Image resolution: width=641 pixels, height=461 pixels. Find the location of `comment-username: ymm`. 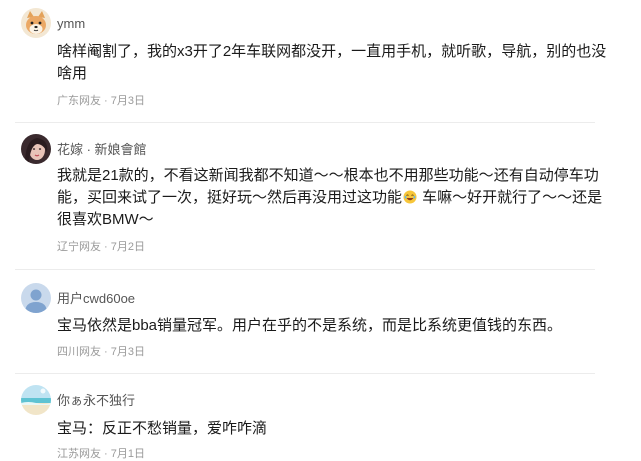

comment-username: ymm is located at coordinates (71, 24).